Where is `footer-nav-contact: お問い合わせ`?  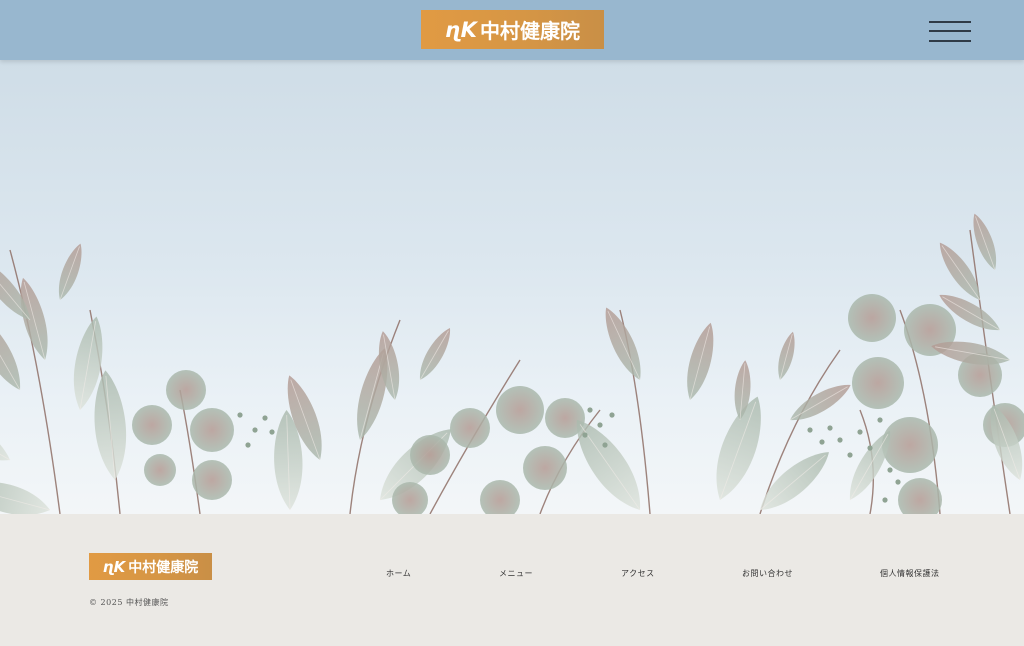 footer-nav-contact: お問い合わせ is located at coordinates (767, 573).